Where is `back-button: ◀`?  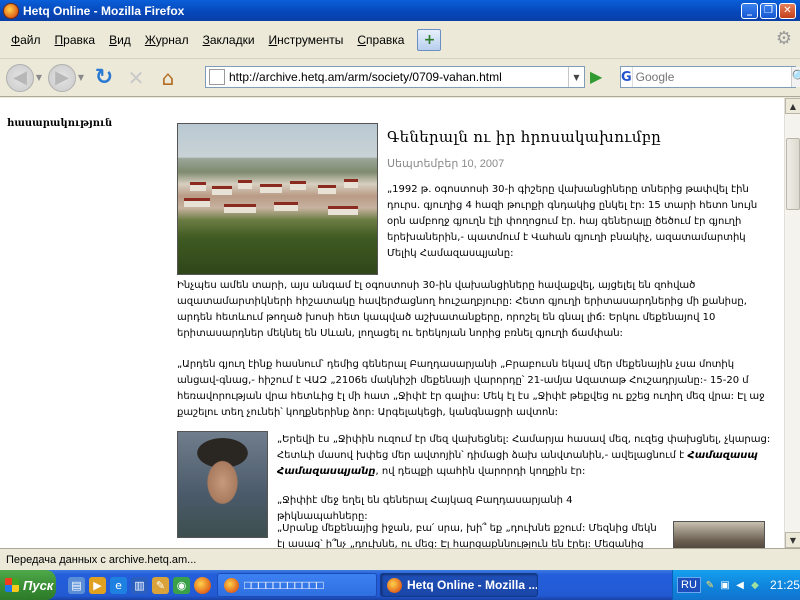 back-button: ◀ is located at coordinates (20, 77).